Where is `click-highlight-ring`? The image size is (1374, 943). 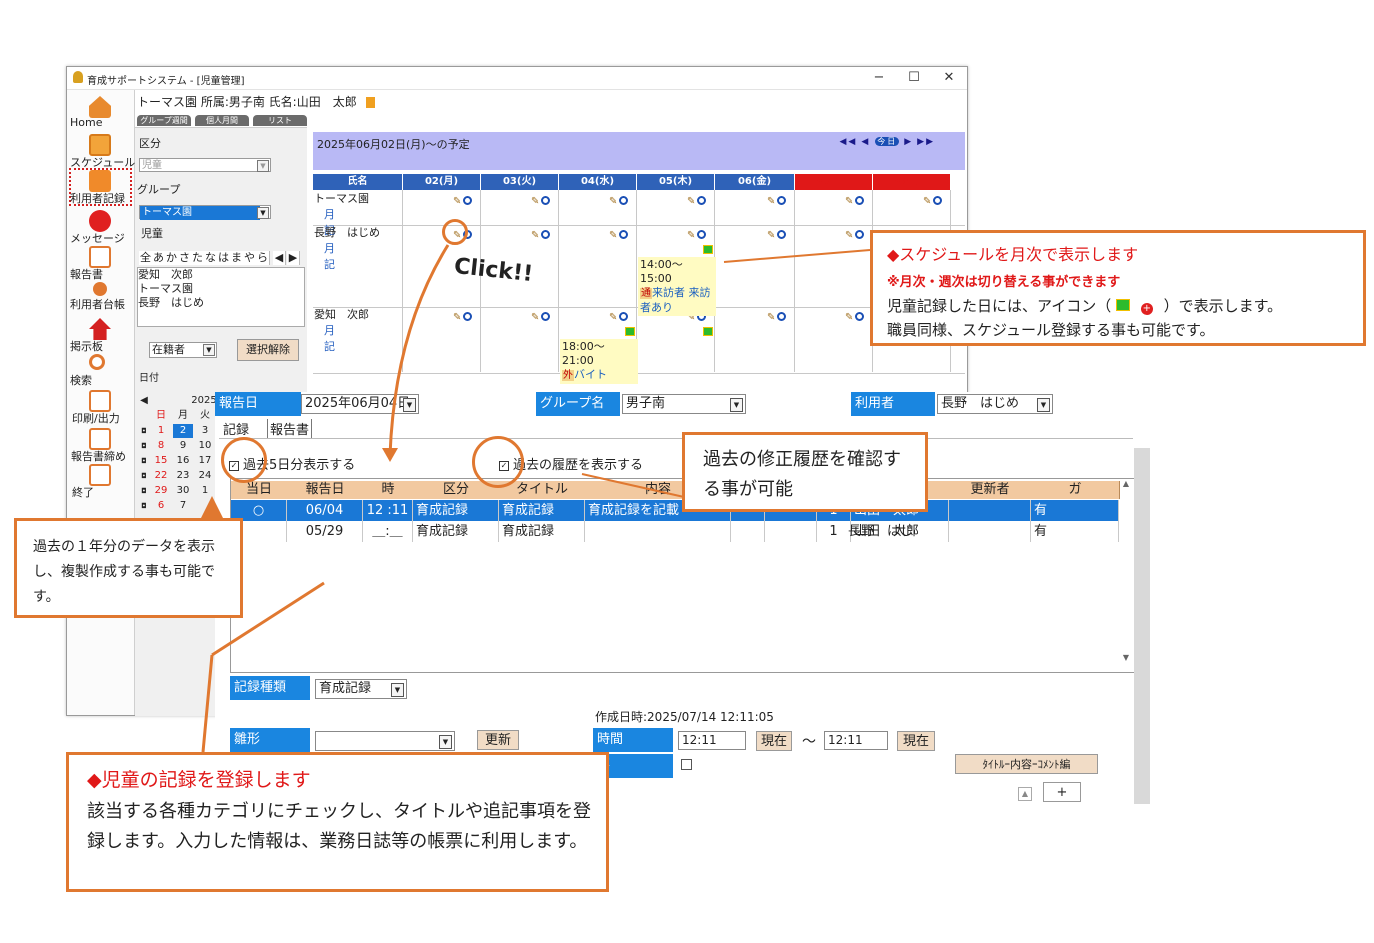 click-highlight-ring is located at coordinates (455, 232).